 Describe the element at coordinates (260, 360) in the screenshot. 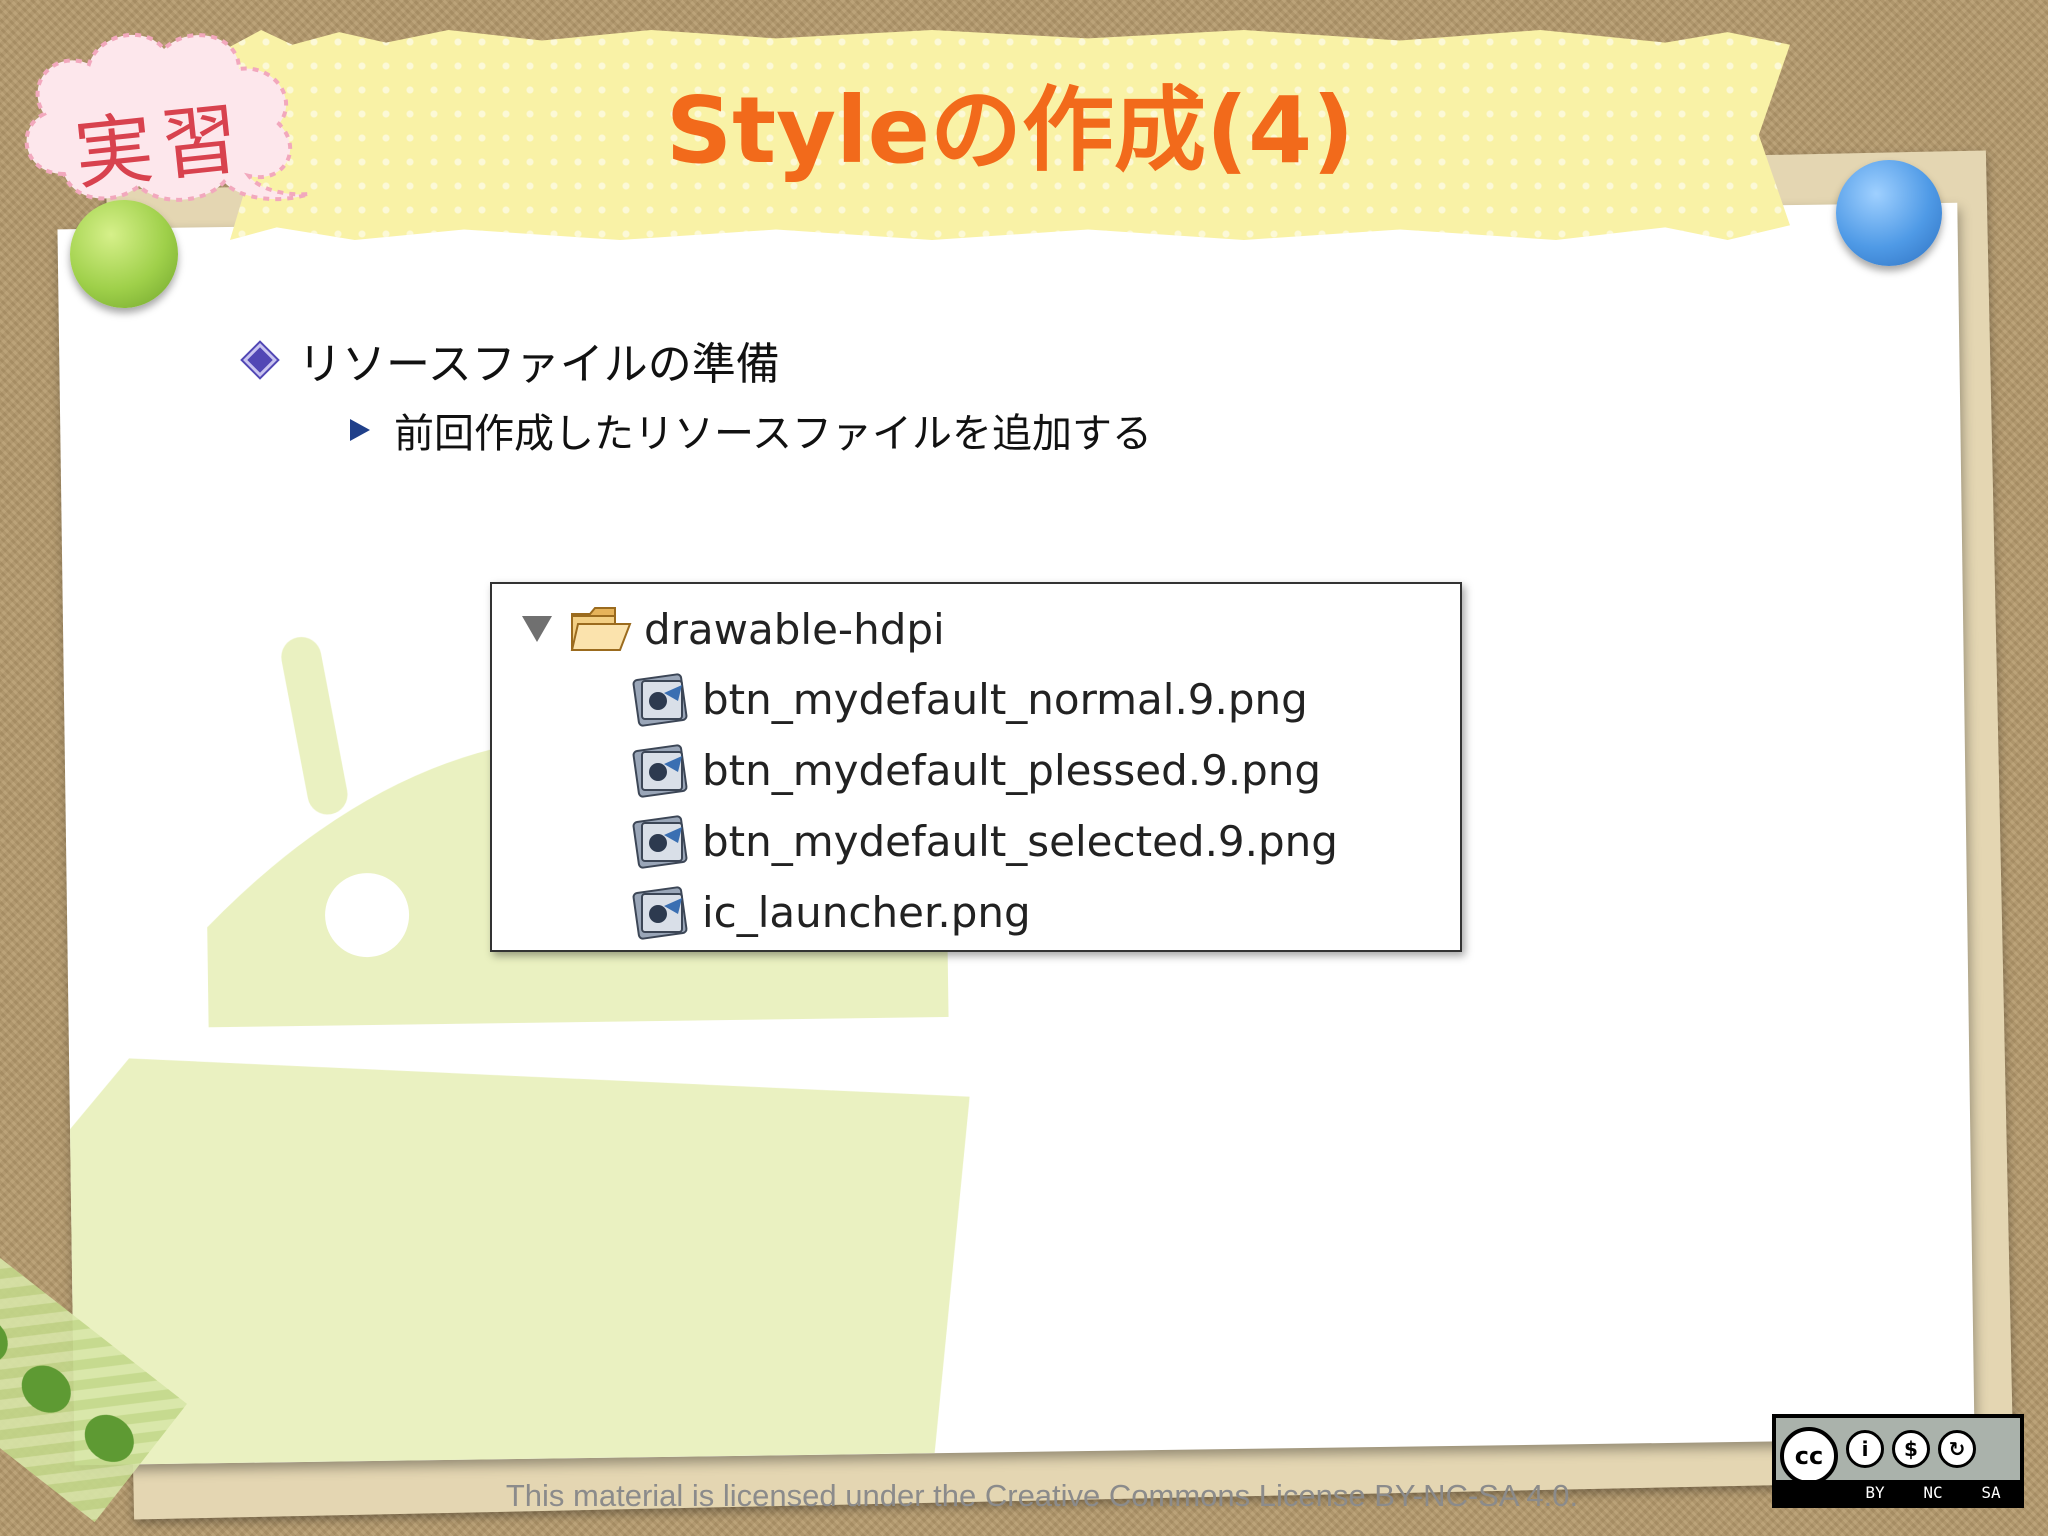

I see `diamond-bullet-icon` at that location.